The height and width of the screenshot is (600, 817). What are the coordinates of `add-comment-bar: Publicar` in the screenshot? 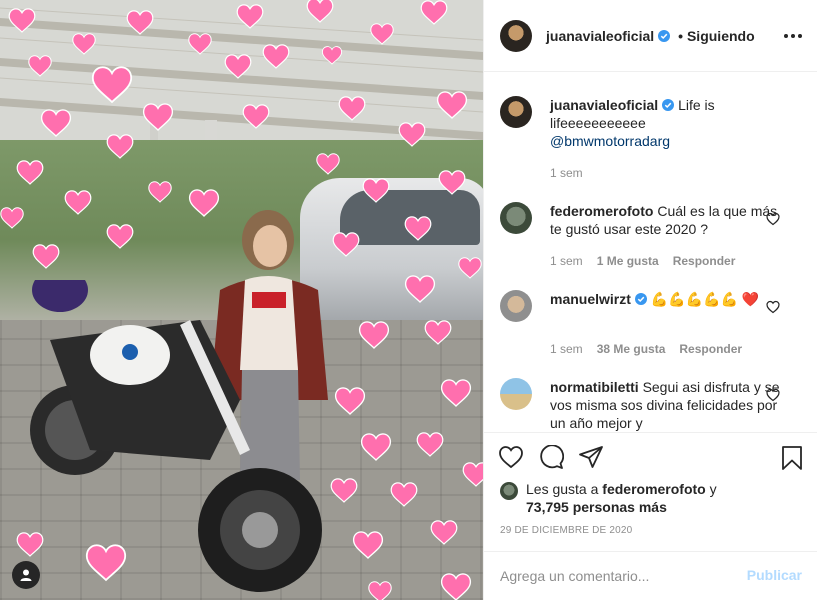 It's located at (650, 575).